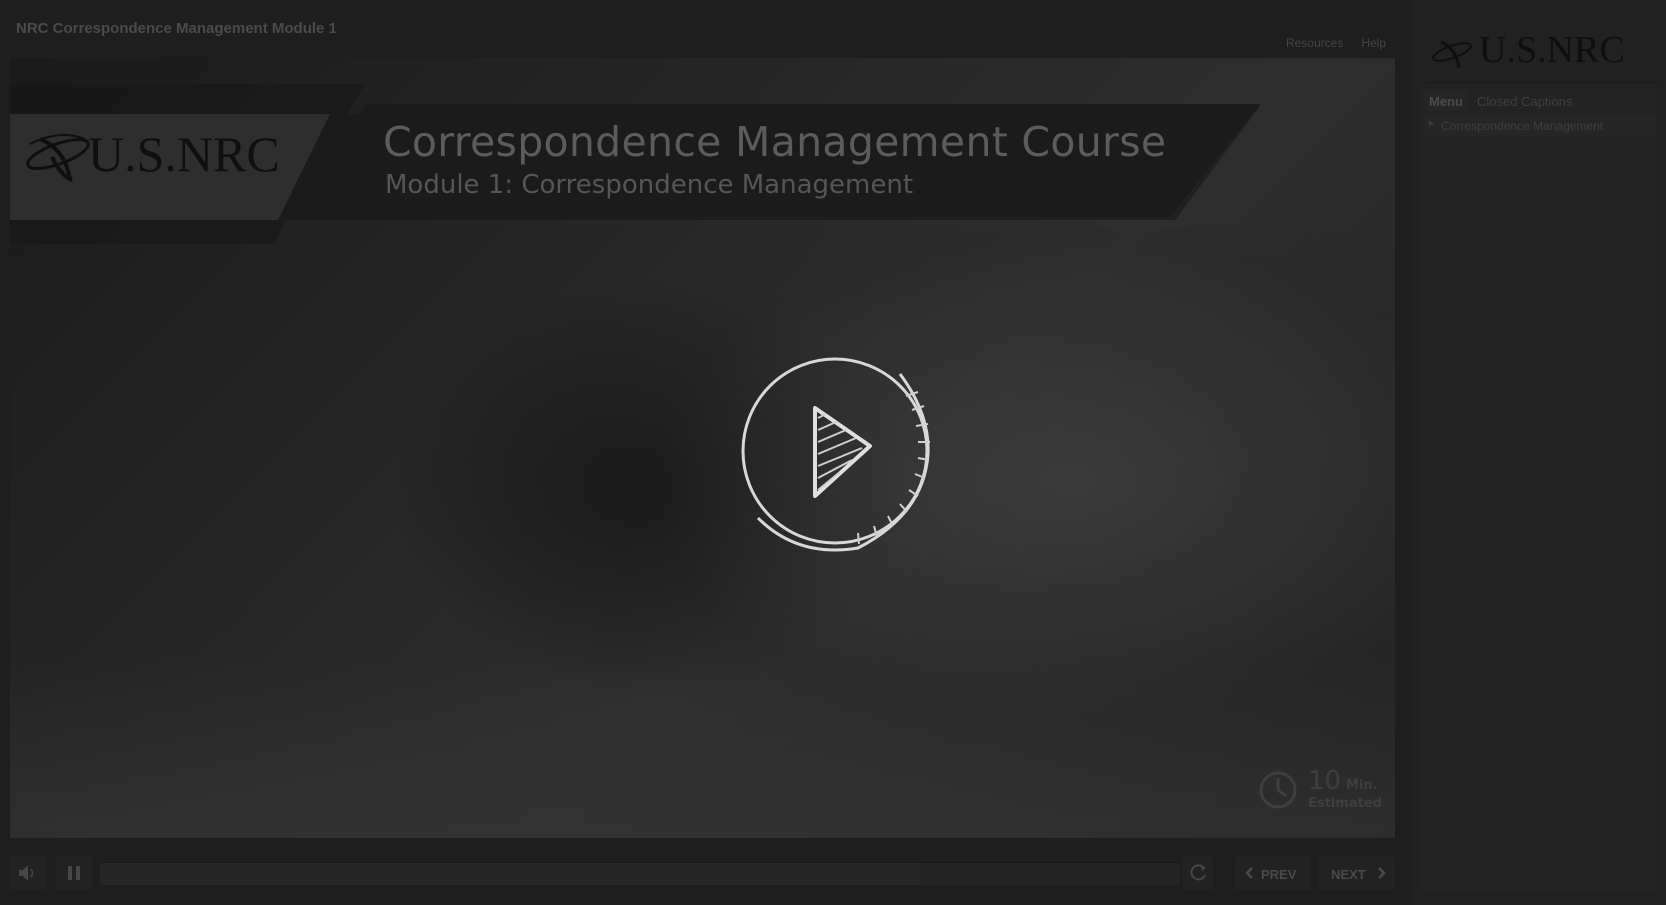 The height and width of the screenshot is (905, 1666). Describe the element at coordinates (176, 28) in the screenshot. I see `course-title: NRC Correspondence Management Module 1` at that location.